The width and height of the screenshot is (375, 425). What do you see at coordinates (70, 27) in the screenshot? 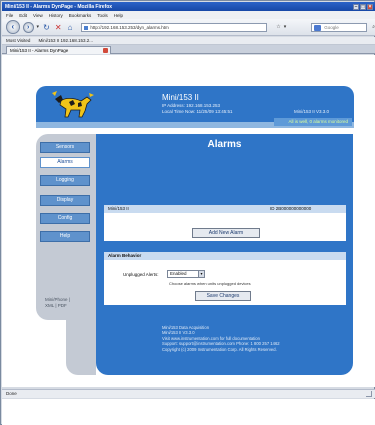
I see `home-icon: ⌂` at bounding box center [70, 27].